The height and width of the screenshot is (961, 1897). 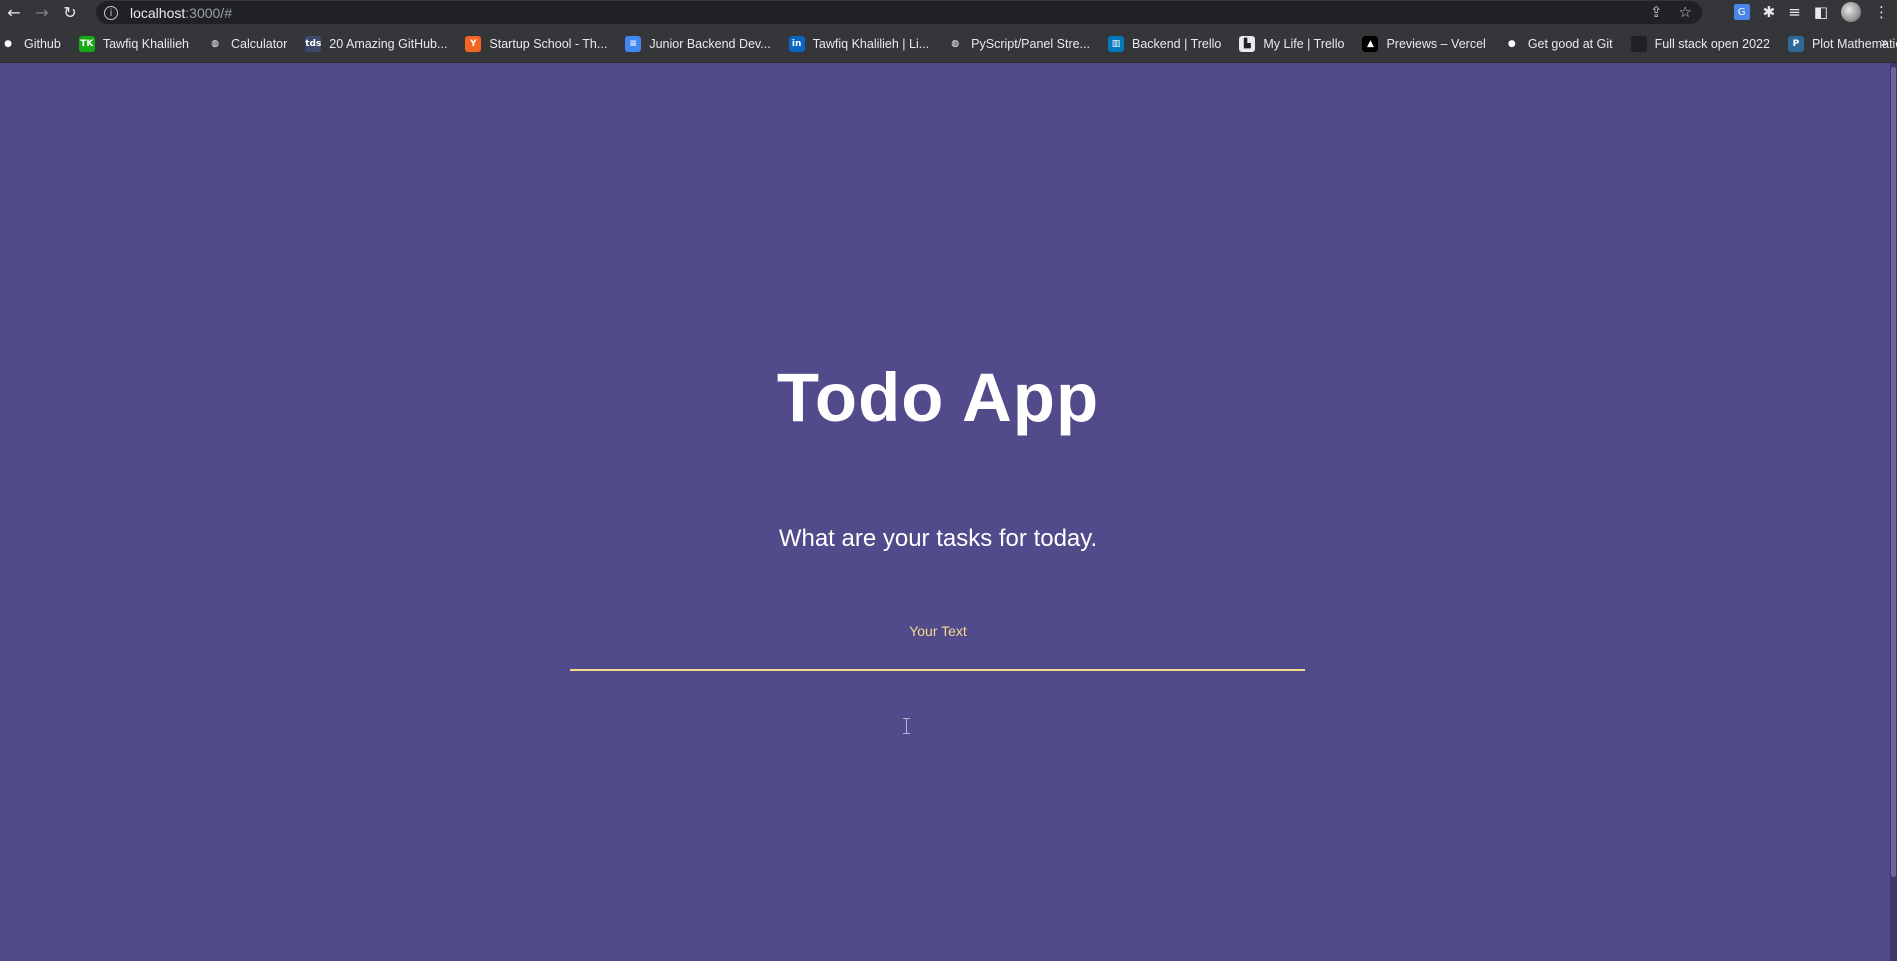 I want to click on page-subtitle: What are your tasks for today., so click(x=938, y=538).